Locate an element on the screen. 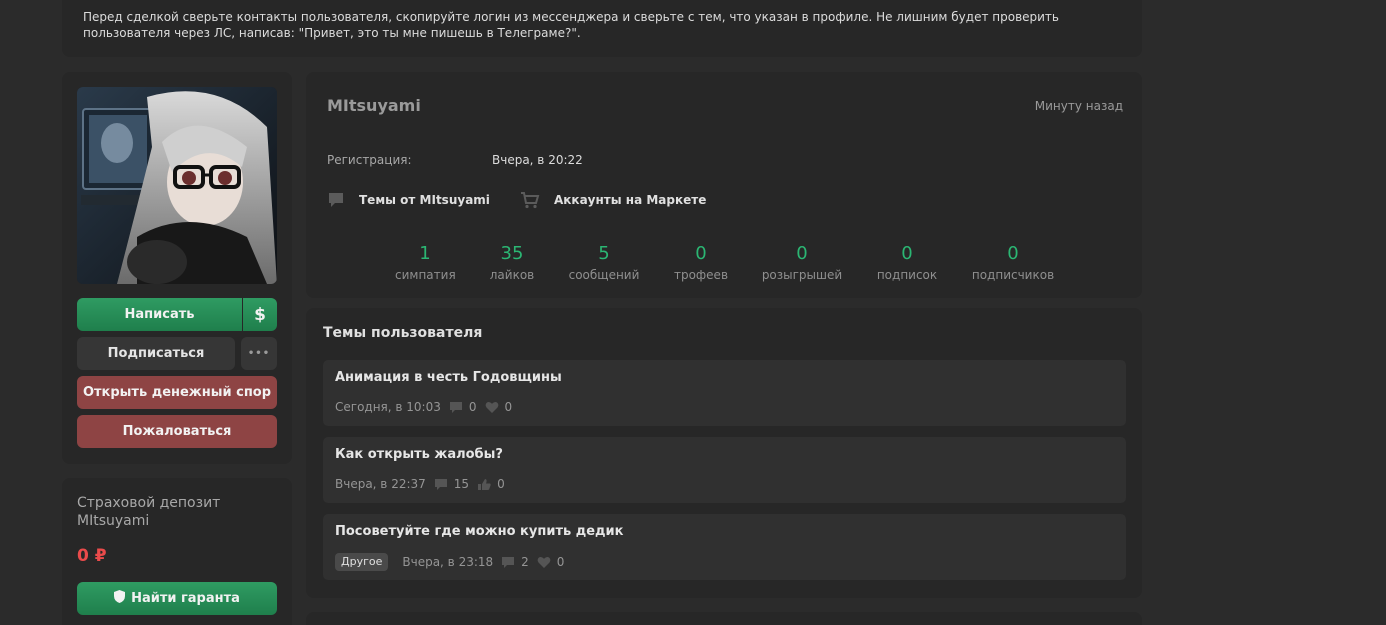 The height and width of the screenshot is (625, 1386). more-options-button: ••• is located at coordinates (259, 353).